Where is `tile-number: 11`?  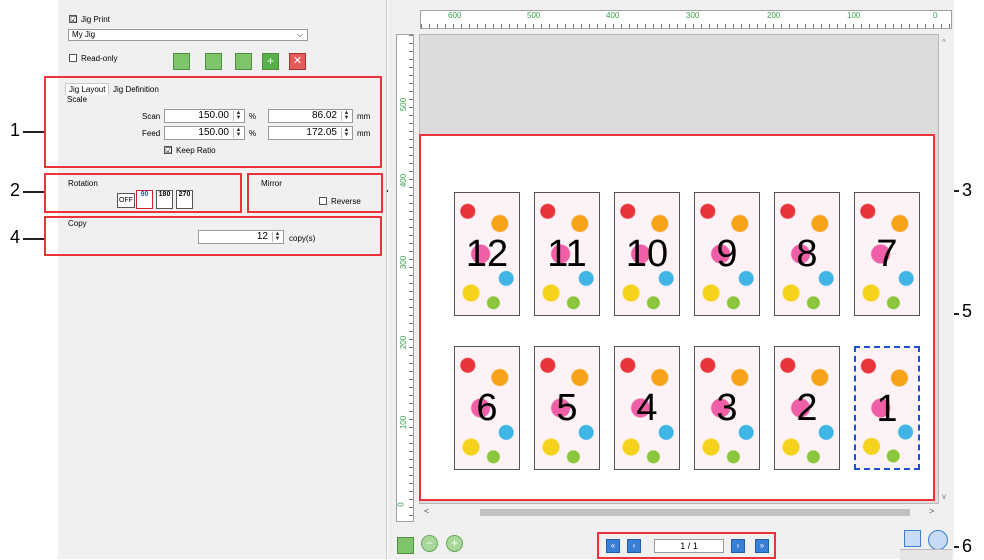
tile-number: 11 is located at coordinates (567, 254).